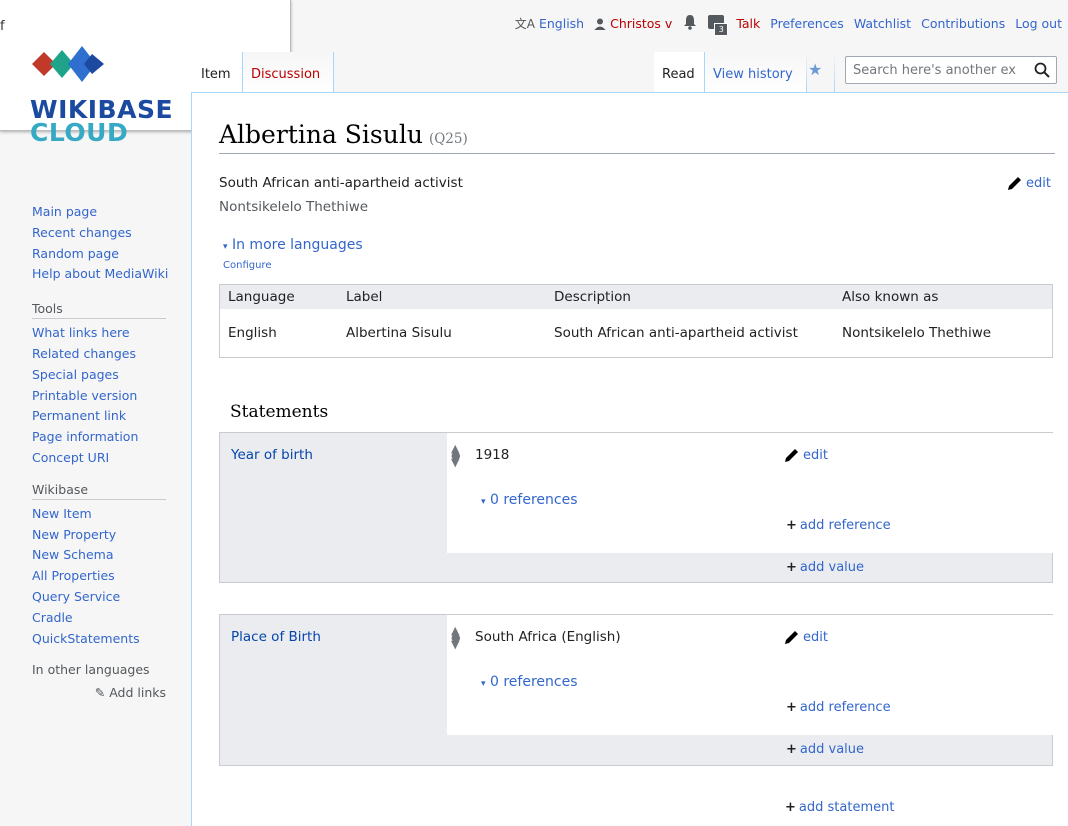 The height and width of the screenshot is (826, 1068). I want to click on user-link: Christos v, so click(633, 23).